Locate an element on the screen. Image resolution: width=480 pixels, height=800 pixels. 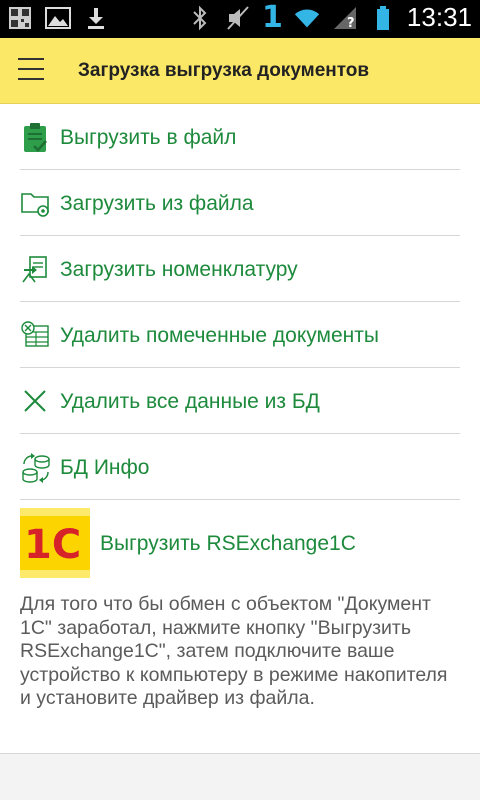
menu-item-label: БД Инфо is located at coordinates (105, 467).